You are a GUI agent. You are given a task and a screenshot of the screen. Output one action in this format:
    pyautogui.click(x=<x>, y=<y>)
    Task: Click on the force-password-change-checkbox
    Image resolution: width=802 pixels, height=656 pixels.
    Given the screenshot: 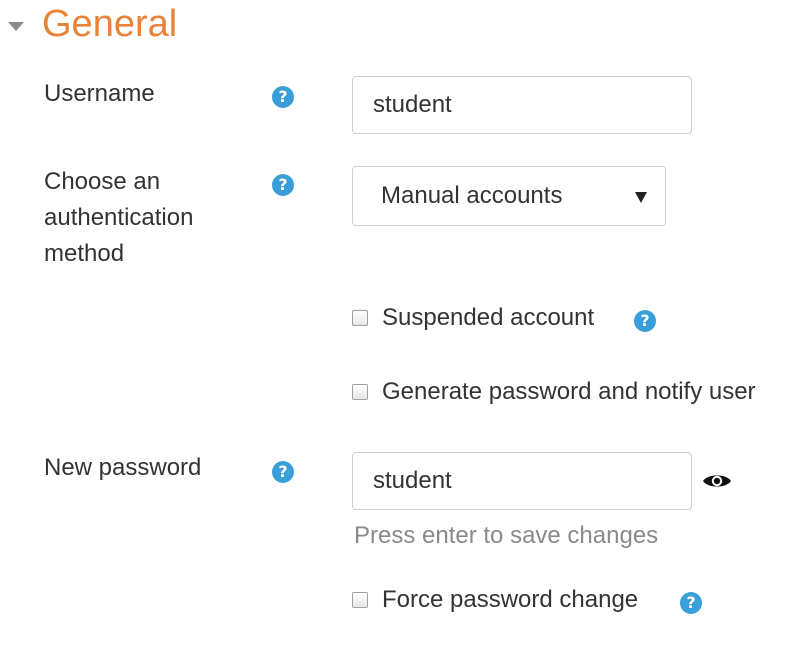 What is the action you would take?
    pyautogui.click(x=360, y=600)
    